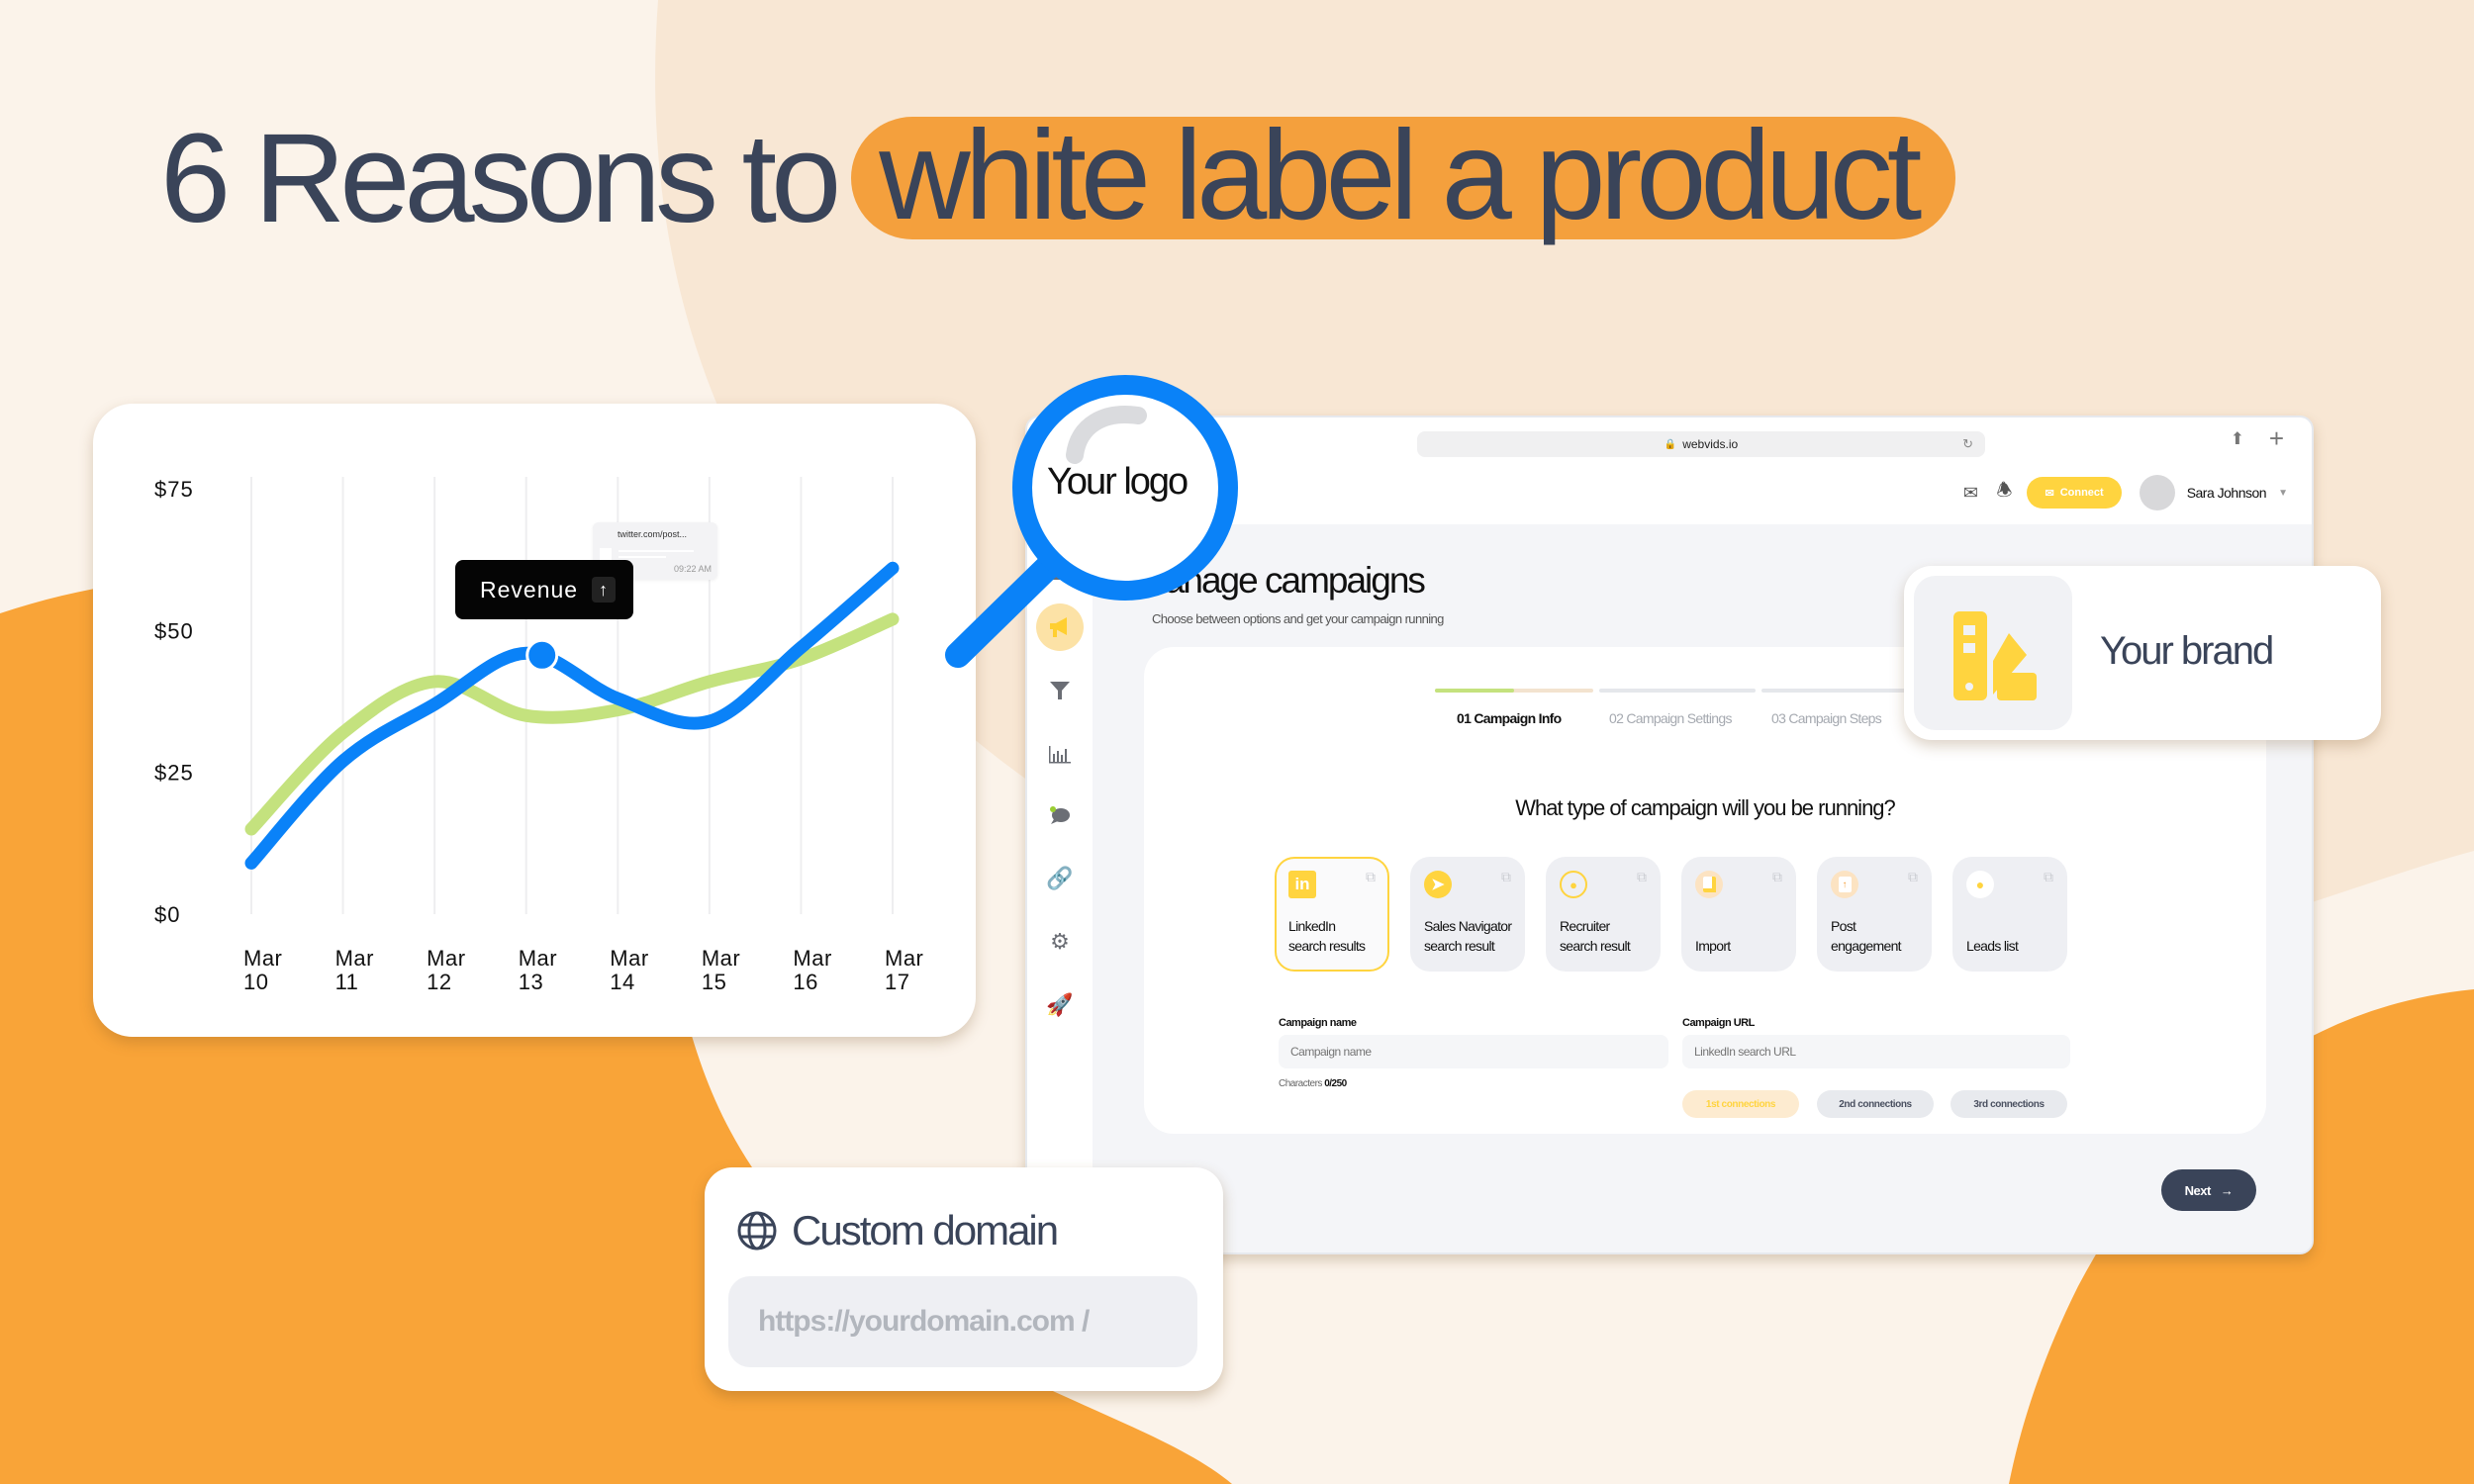 This screenshot has height=1484, width=2474. I want to click on step-1-progress, so click(1475, 691).